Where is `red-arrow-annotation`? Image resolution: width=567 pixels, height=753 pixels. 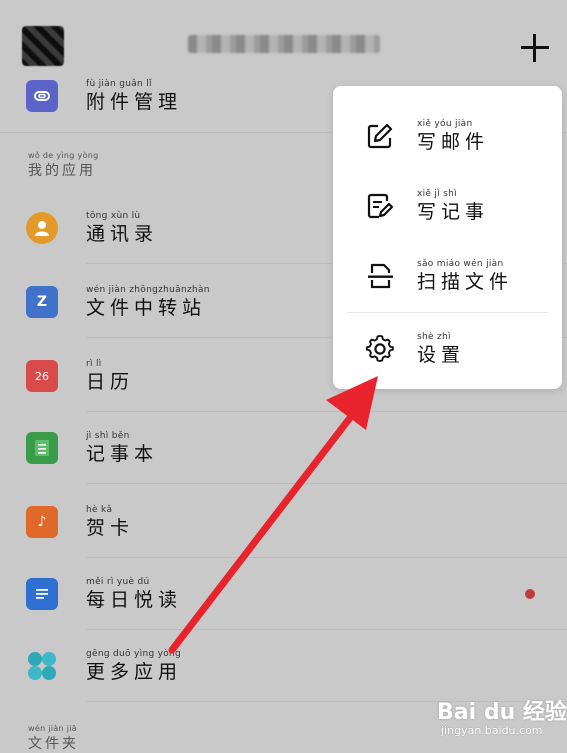 red-arrow-annotation is located at coordinates (273, 515).